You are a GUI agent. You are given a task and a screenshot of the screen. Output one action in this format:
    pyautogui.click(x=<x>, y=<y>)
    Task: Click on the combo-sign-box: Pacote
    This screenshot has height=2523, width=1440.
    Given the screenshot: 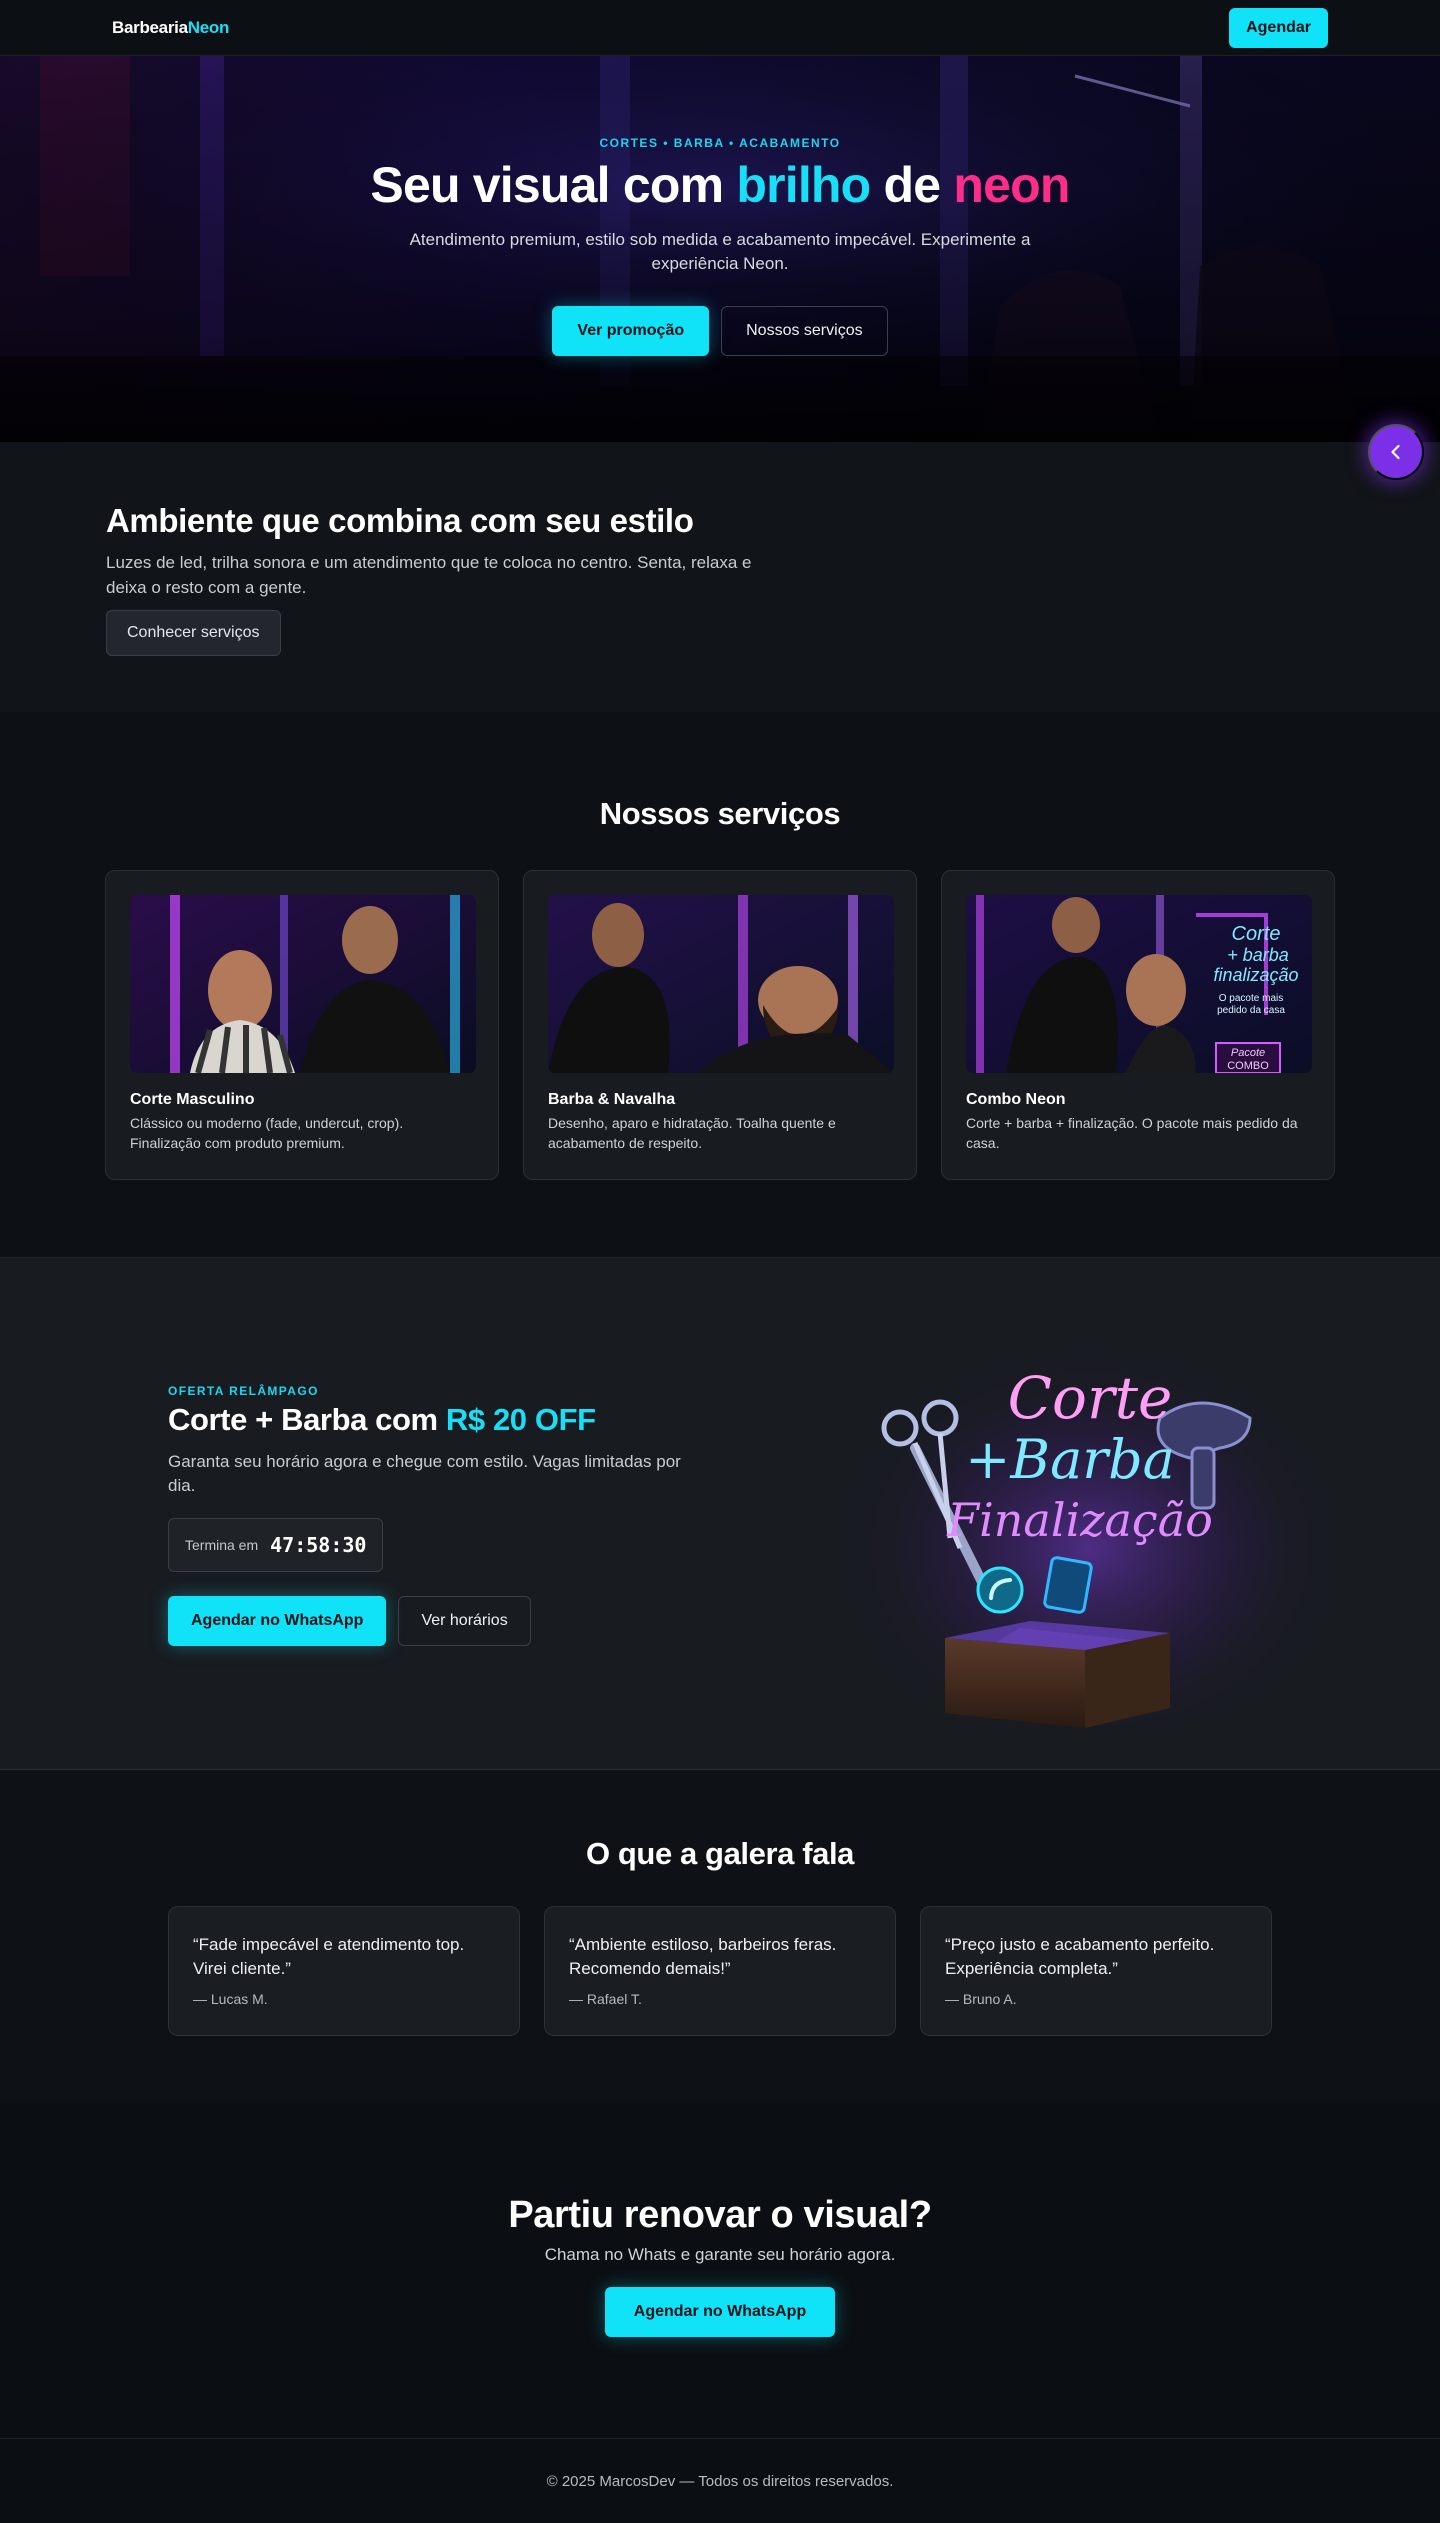 What is the action you would take?
    pyautogui.click(x=1248, y=1053)
    